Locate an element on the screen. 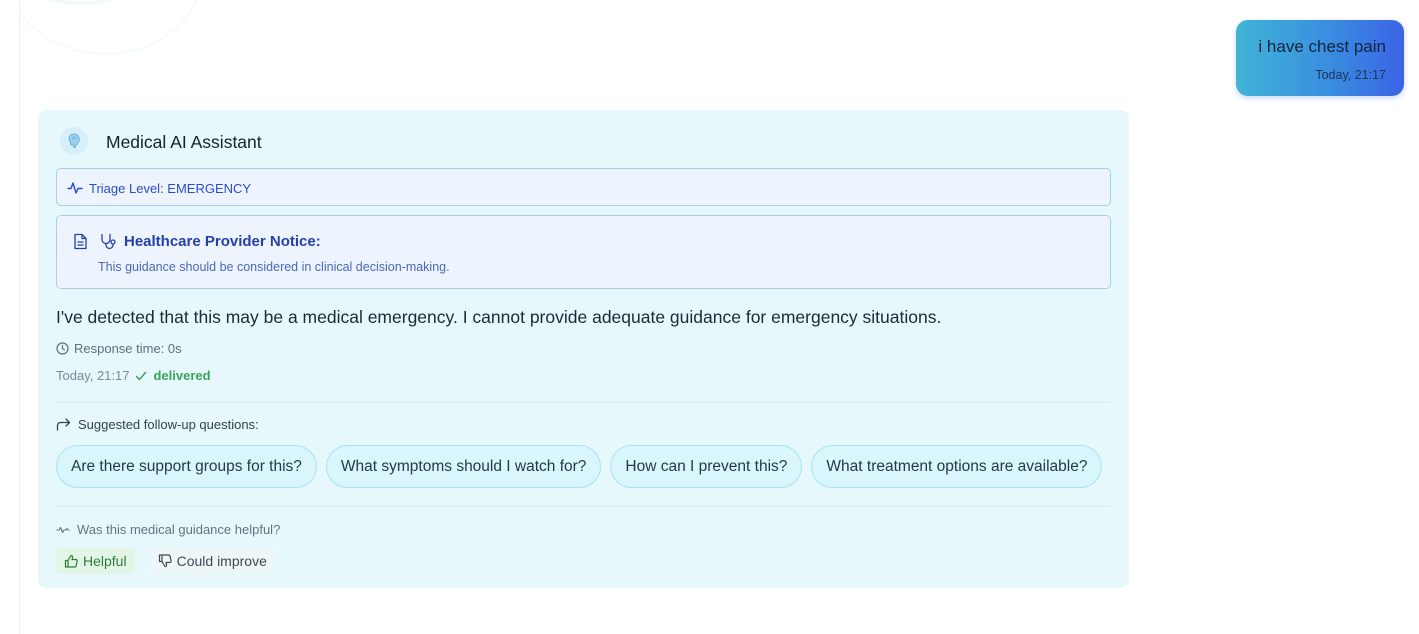 The image size is (1419, 634). triage-level-text: Triage Level: EMERGENCY is located at coordinates (170, 188).